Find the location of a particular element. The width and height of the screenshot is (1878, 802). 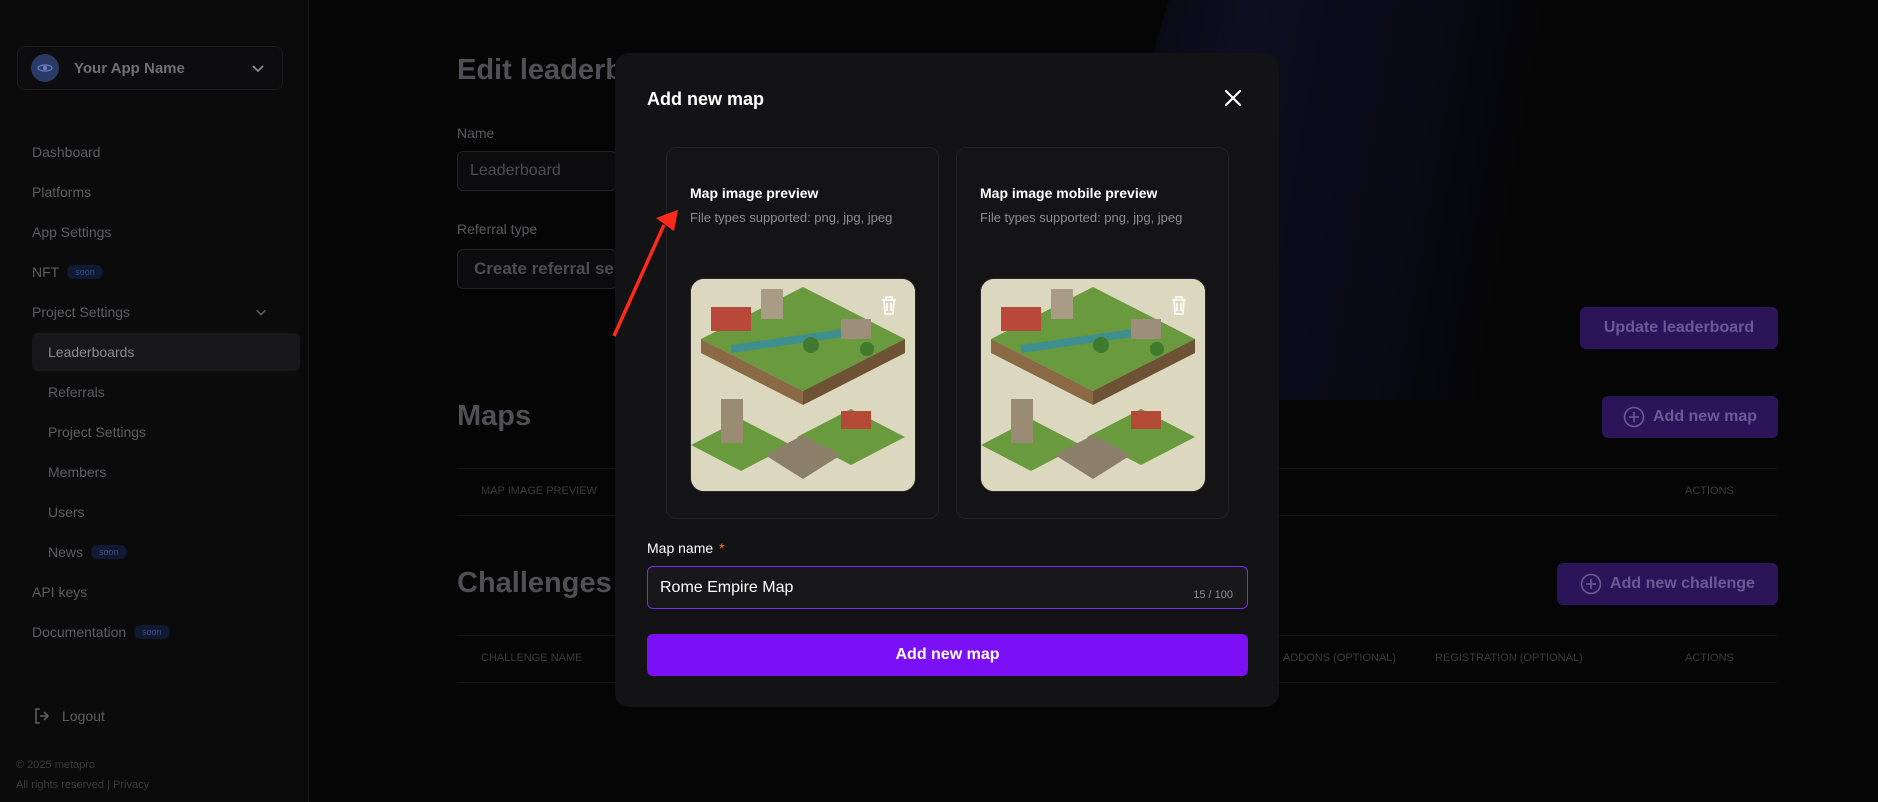

app-name: Your App Name is located at coordinates (129, 68).